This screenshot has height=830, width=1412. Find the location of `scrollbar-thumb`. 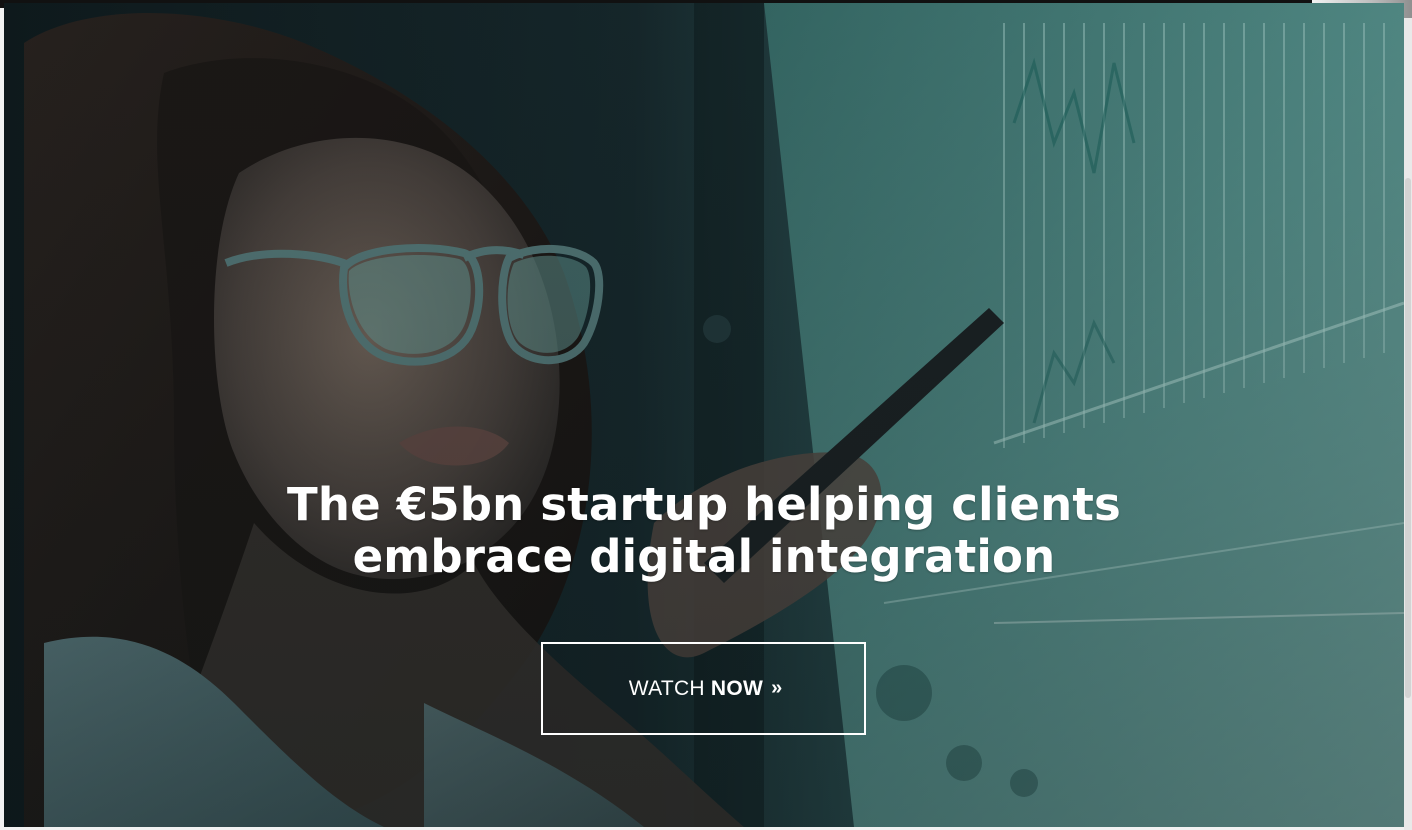

scrollbar-thumb is located at coordinates (1408, 438).